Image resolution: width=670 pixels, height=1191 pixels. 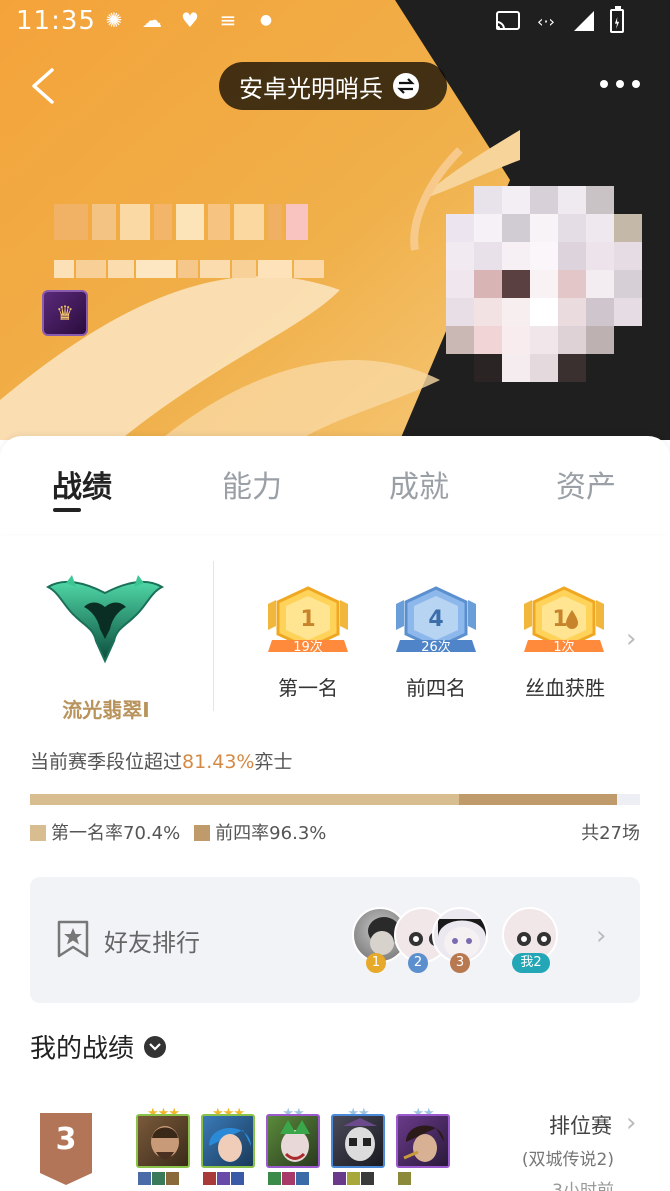 I want to click on my-rank-tag: 我2, so click(x=531, y=963).